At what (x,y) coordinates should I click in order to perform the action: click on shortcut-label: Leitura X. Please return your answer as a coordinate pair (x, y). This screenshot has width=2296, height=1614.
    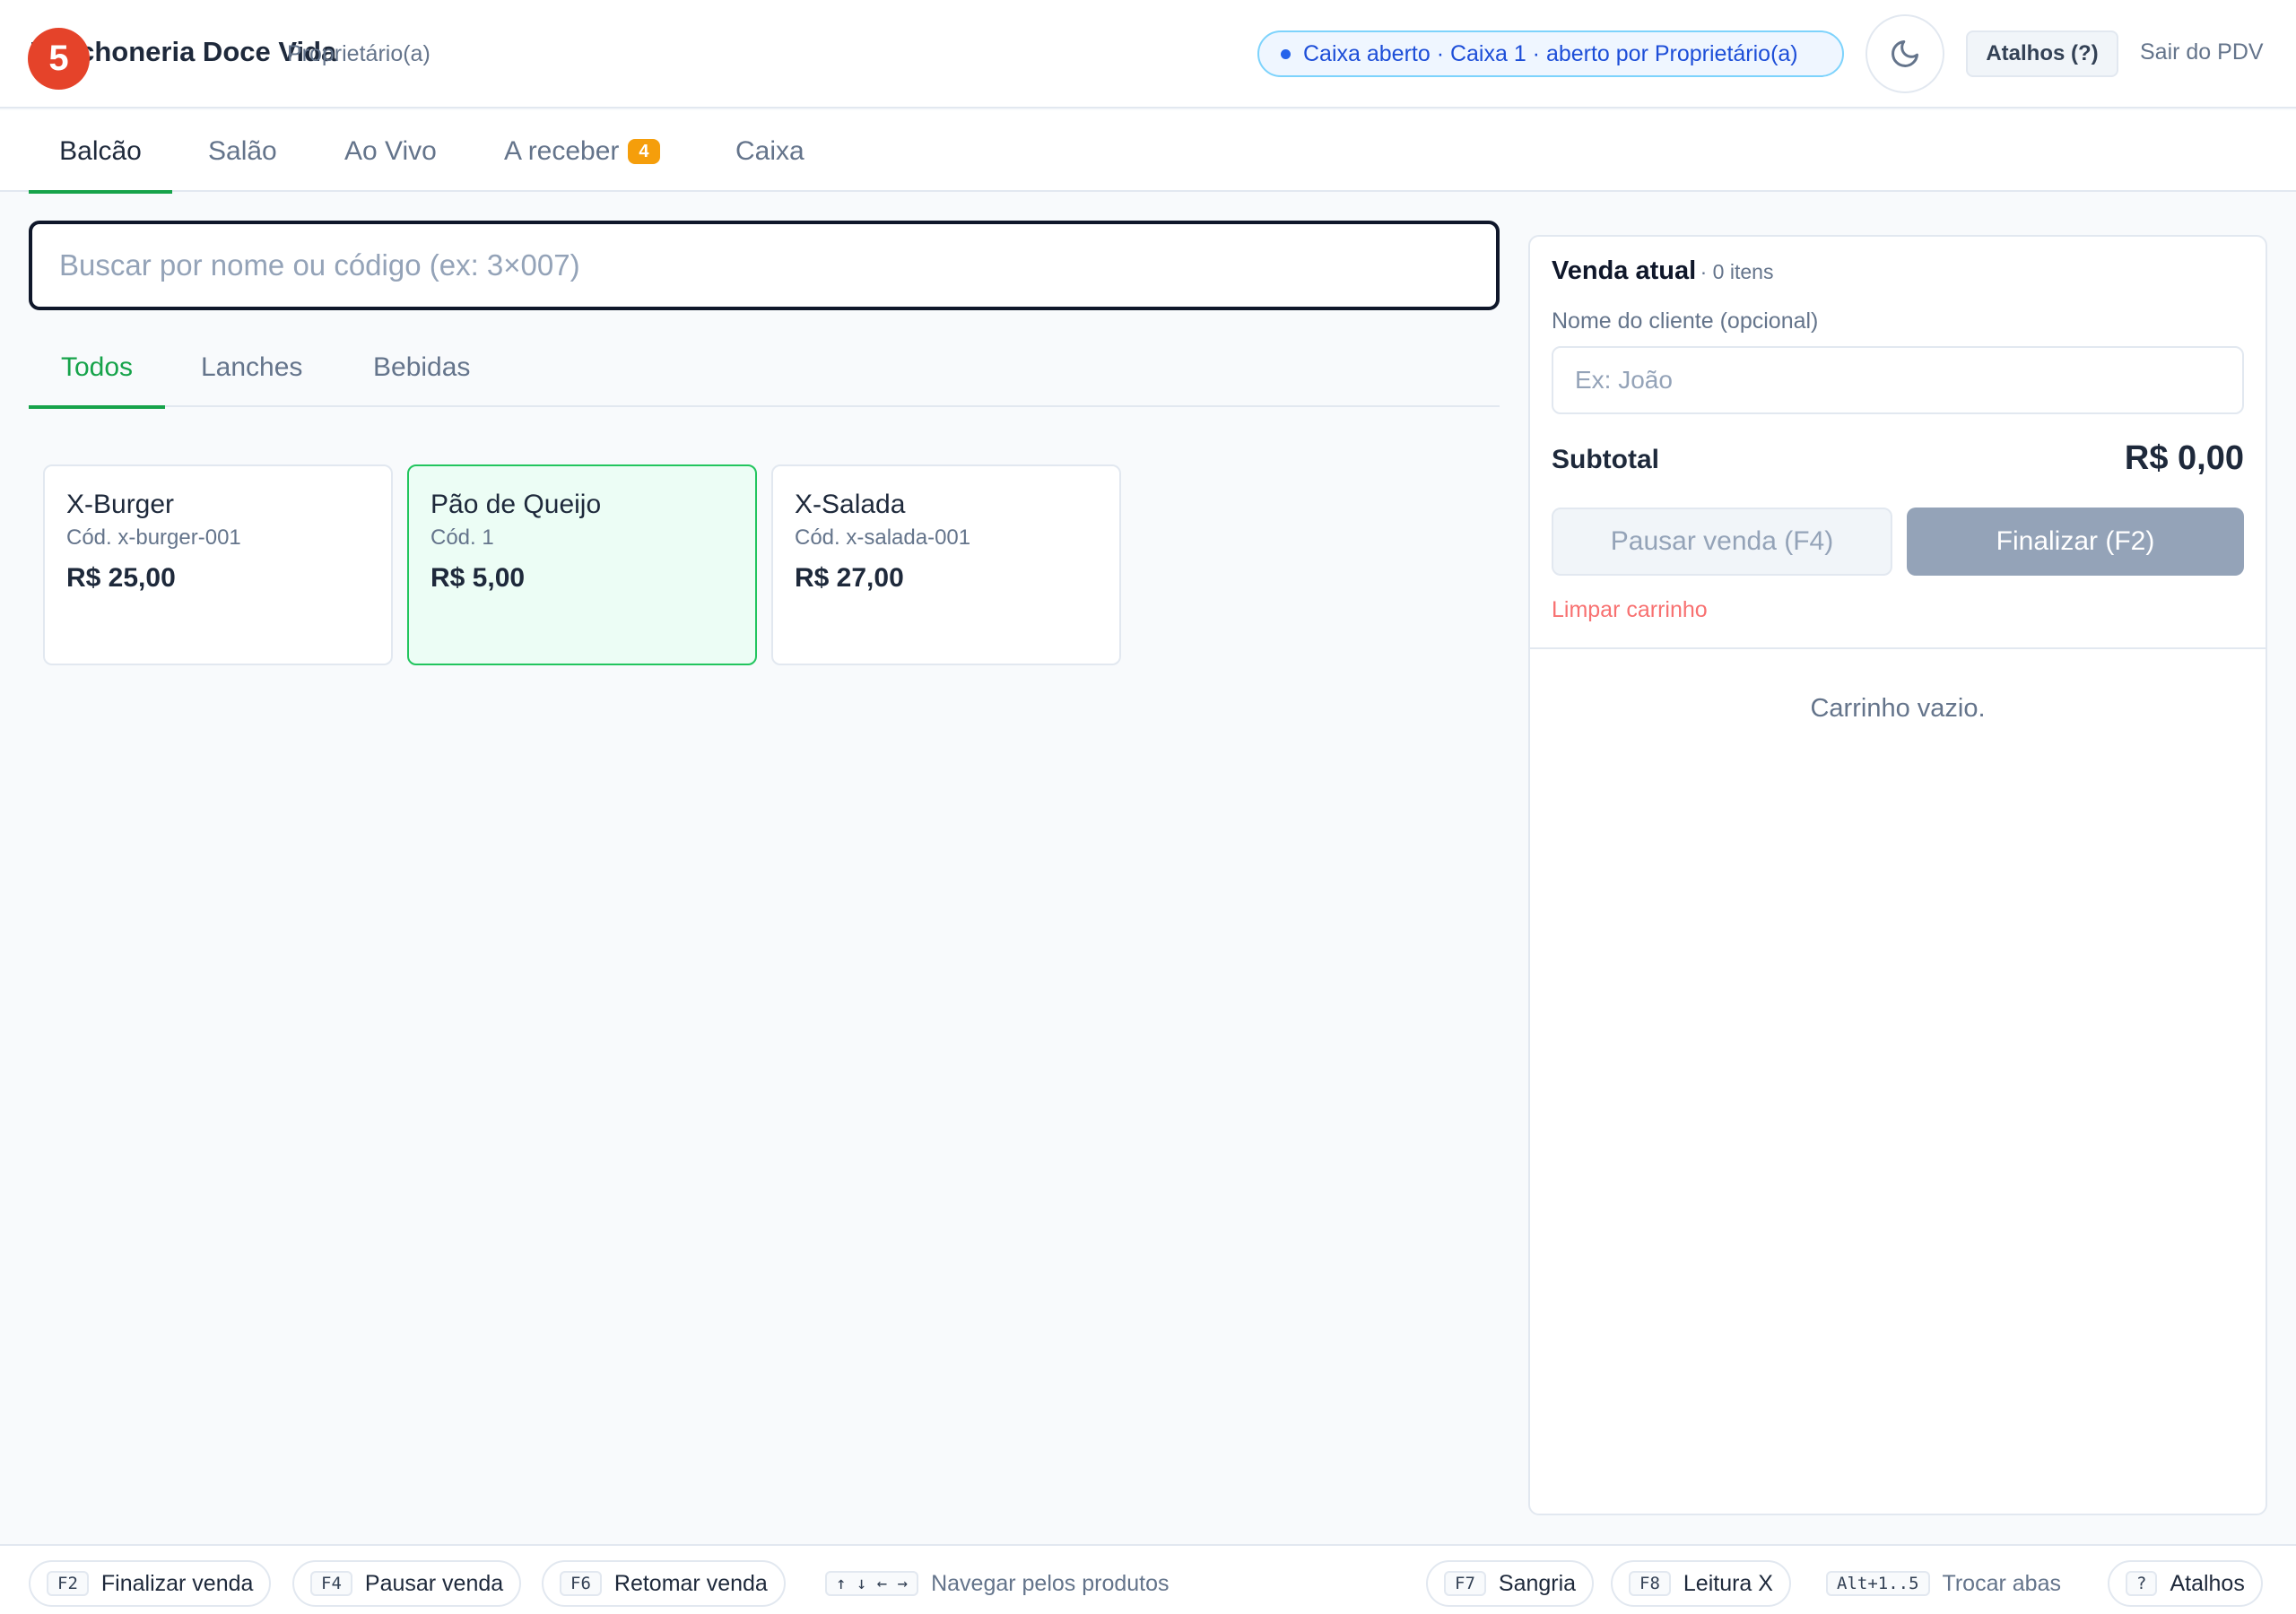
    Looking at the image, I should click on (1728, 1583).